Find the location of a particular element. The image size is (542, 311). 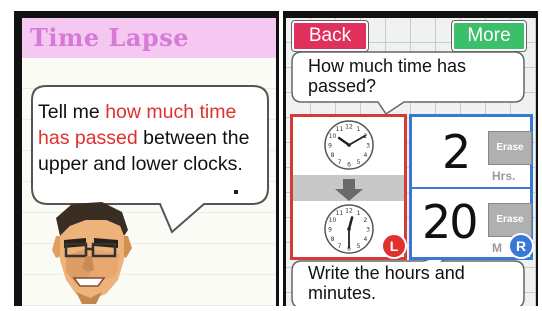

minutes-unit-label: M is located at coordinates (497, 248).